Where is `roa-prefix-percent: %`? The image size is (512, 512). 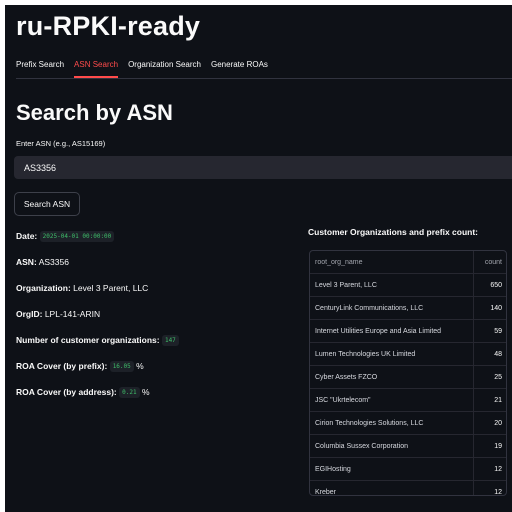
roa-prefix-percent: % is located at coordinates (140, 366).